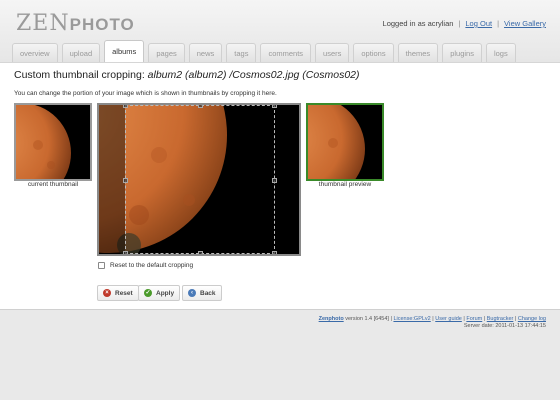  What do you see at coordinates (125, 180) in the screenshot?
I see `crop-handle-w` at bounding box center [125, 180].